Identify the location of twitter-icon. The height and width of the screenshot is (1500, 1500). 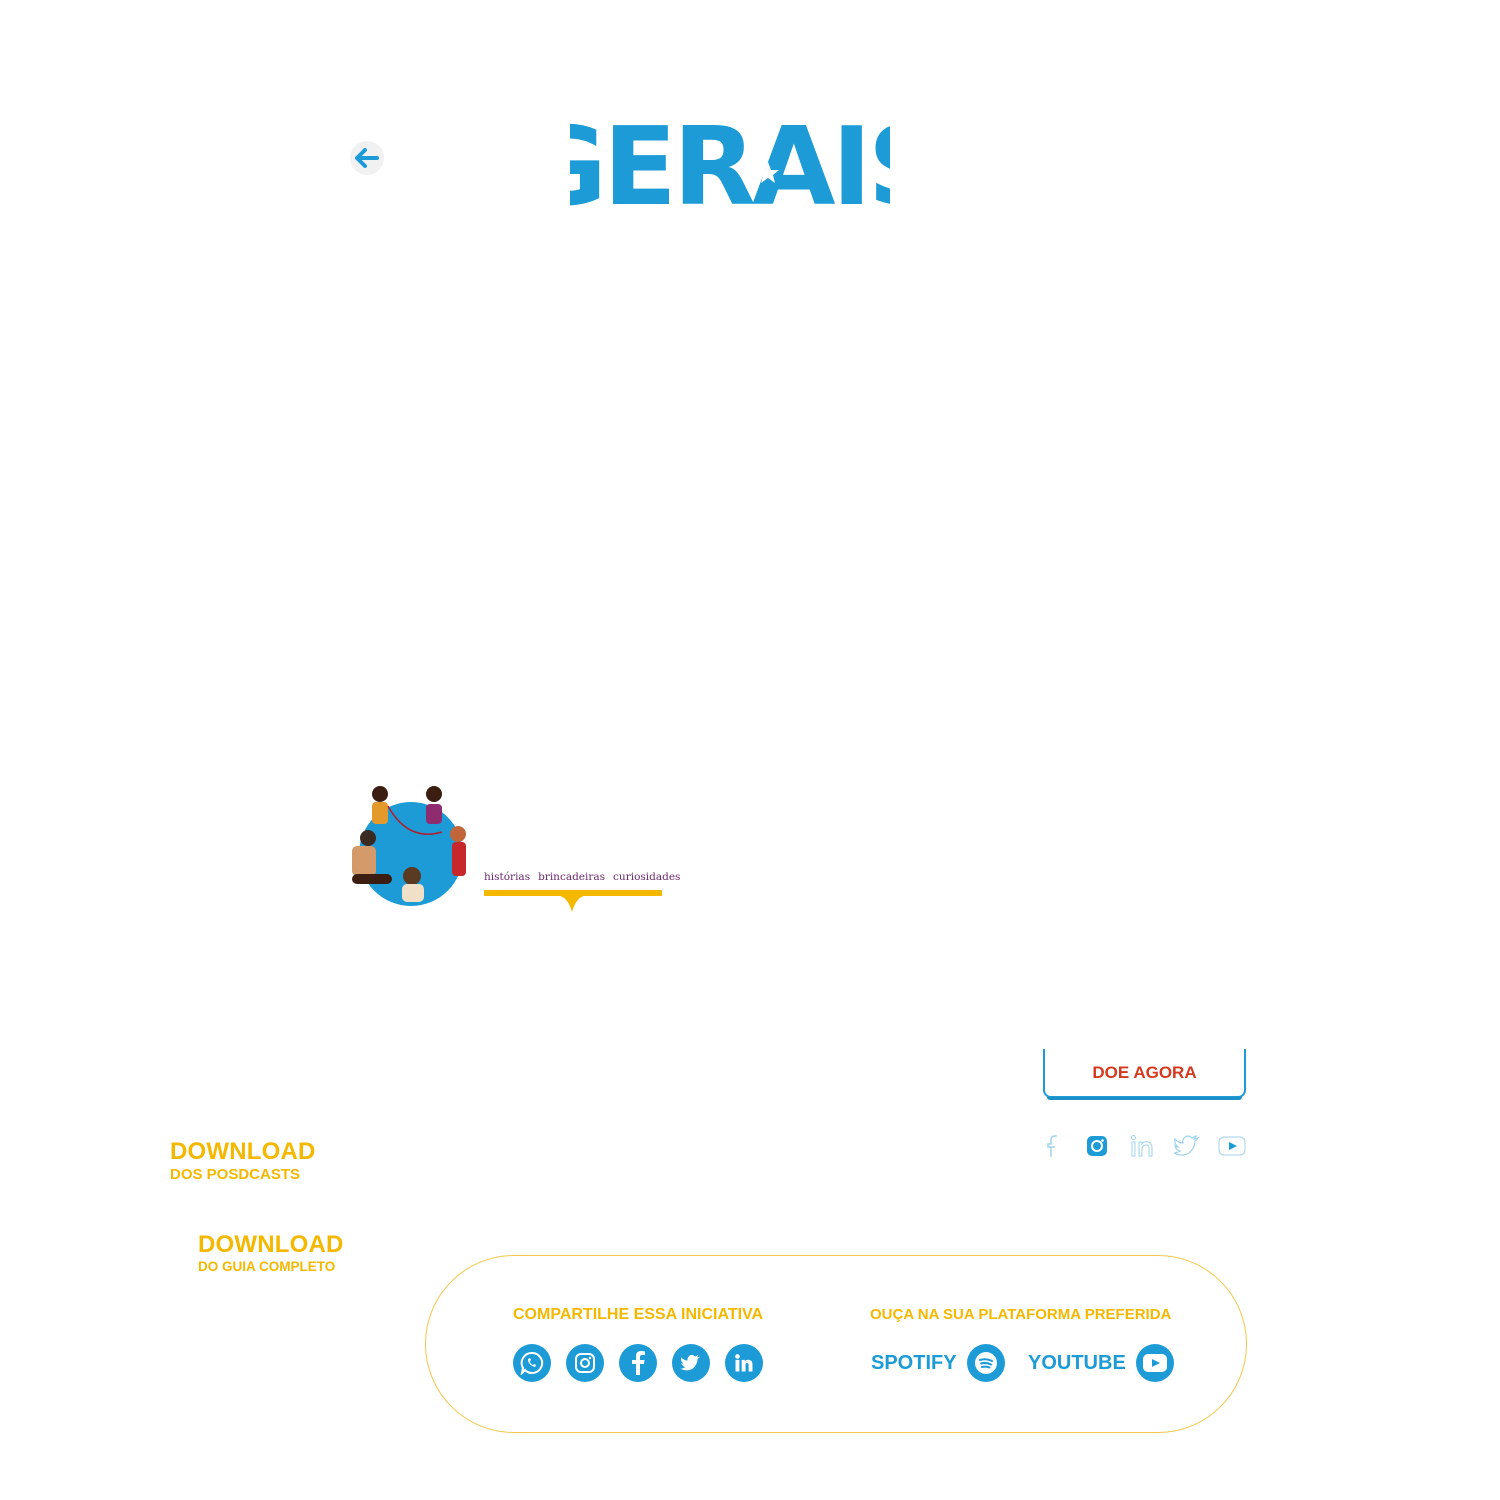
(1187, 1146).